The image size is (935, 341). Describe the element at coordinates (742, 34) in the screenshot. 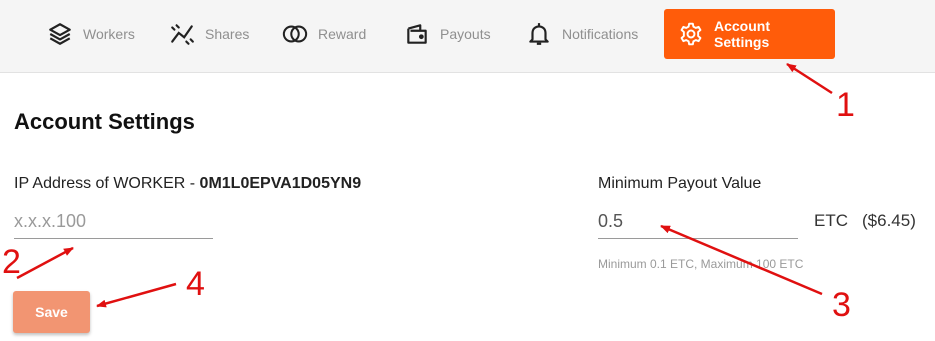

I see `nav-tab-label: Account Settings` at that location.